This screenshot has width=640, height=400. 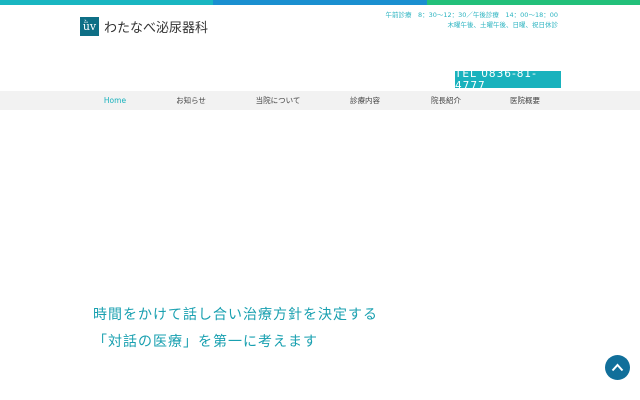 What do you see at coordinates (191, 100) in the screenshot?
I see `nav-news: お知らせ` at bounding box center [191, 100].